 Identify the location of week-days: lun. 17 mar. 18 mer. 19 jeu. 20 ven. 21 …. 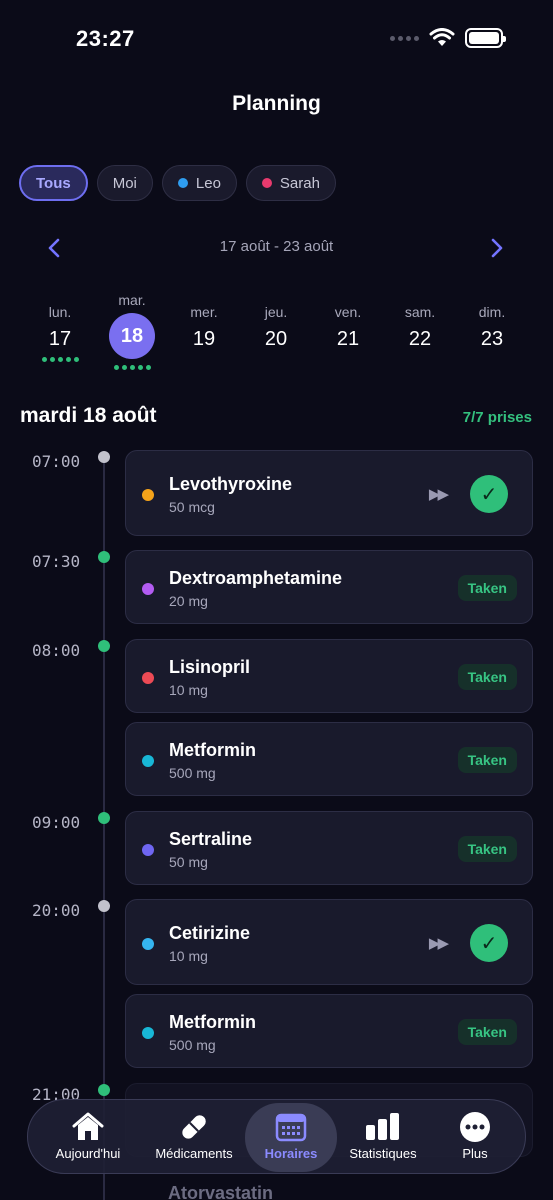
(276, 330).